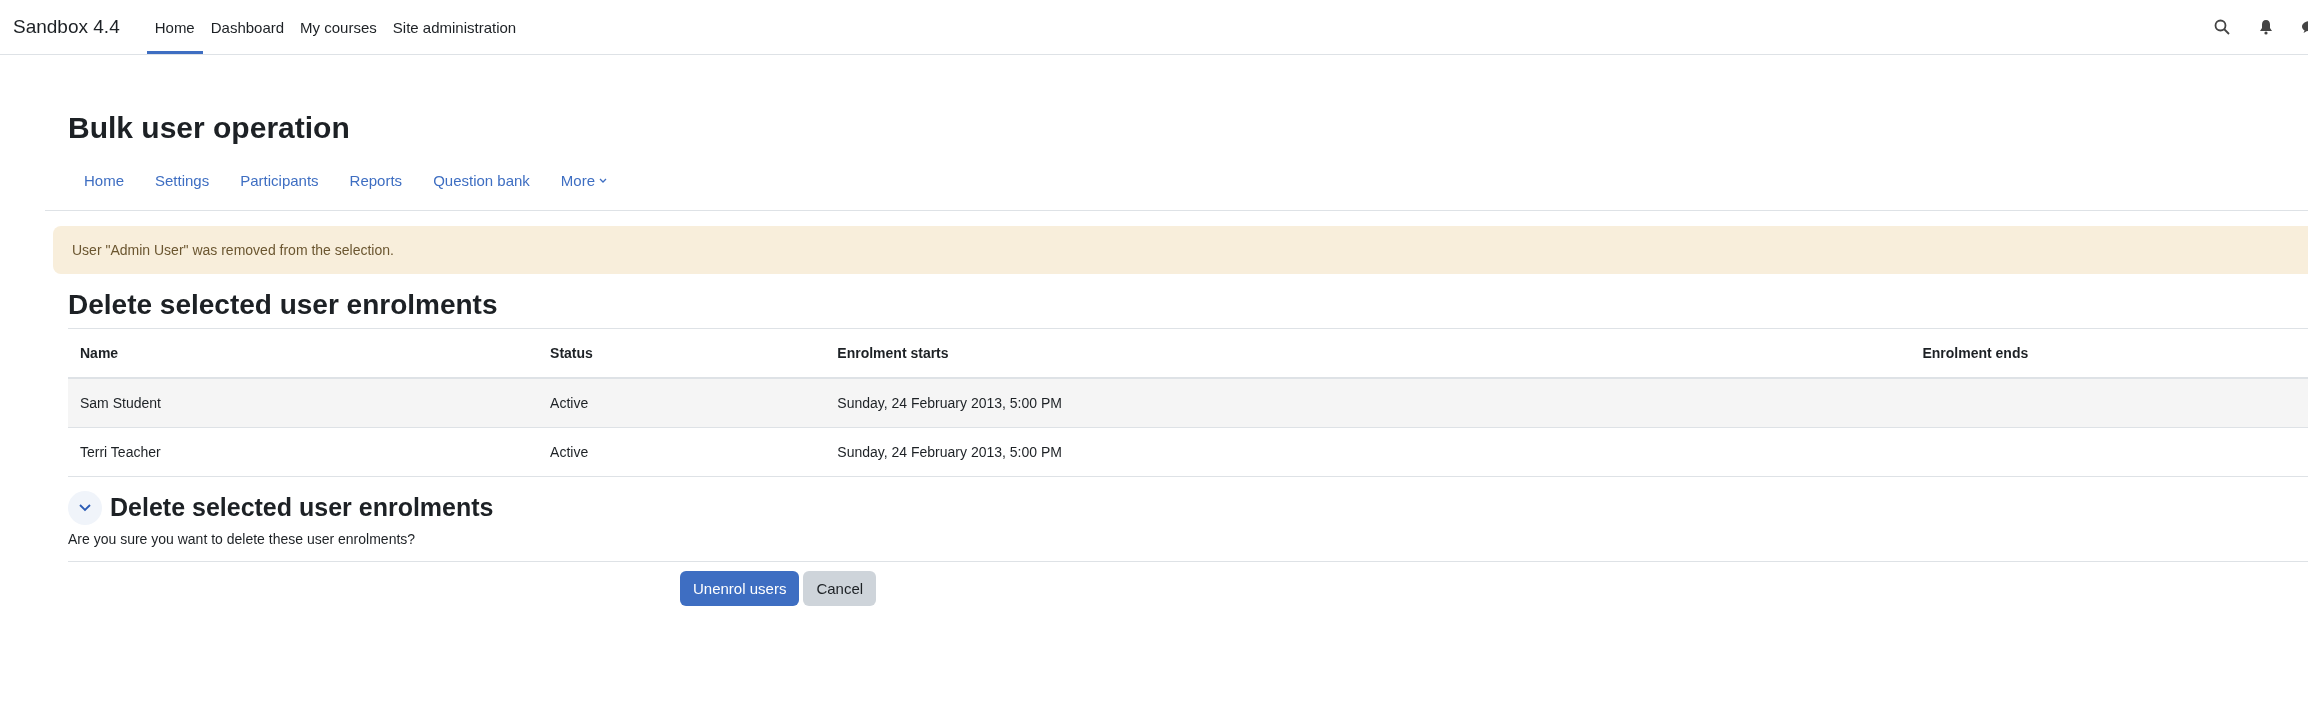 This screenshot has width=2308, height=724. Describe the element at coordinates (338, 27) in the screenshot. I see `nav-link: My courses` at that location.